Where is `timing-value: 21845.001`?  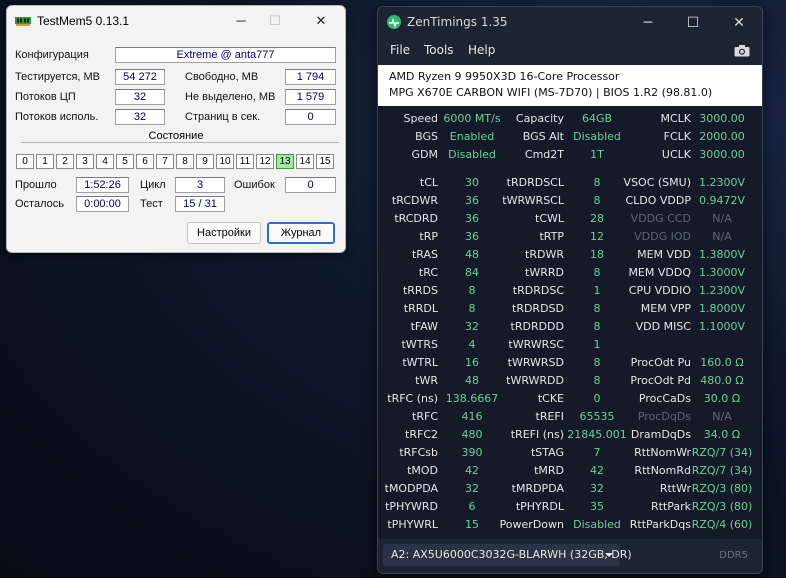 timing-value: 21845.001 is located at coordinates (597, 434).